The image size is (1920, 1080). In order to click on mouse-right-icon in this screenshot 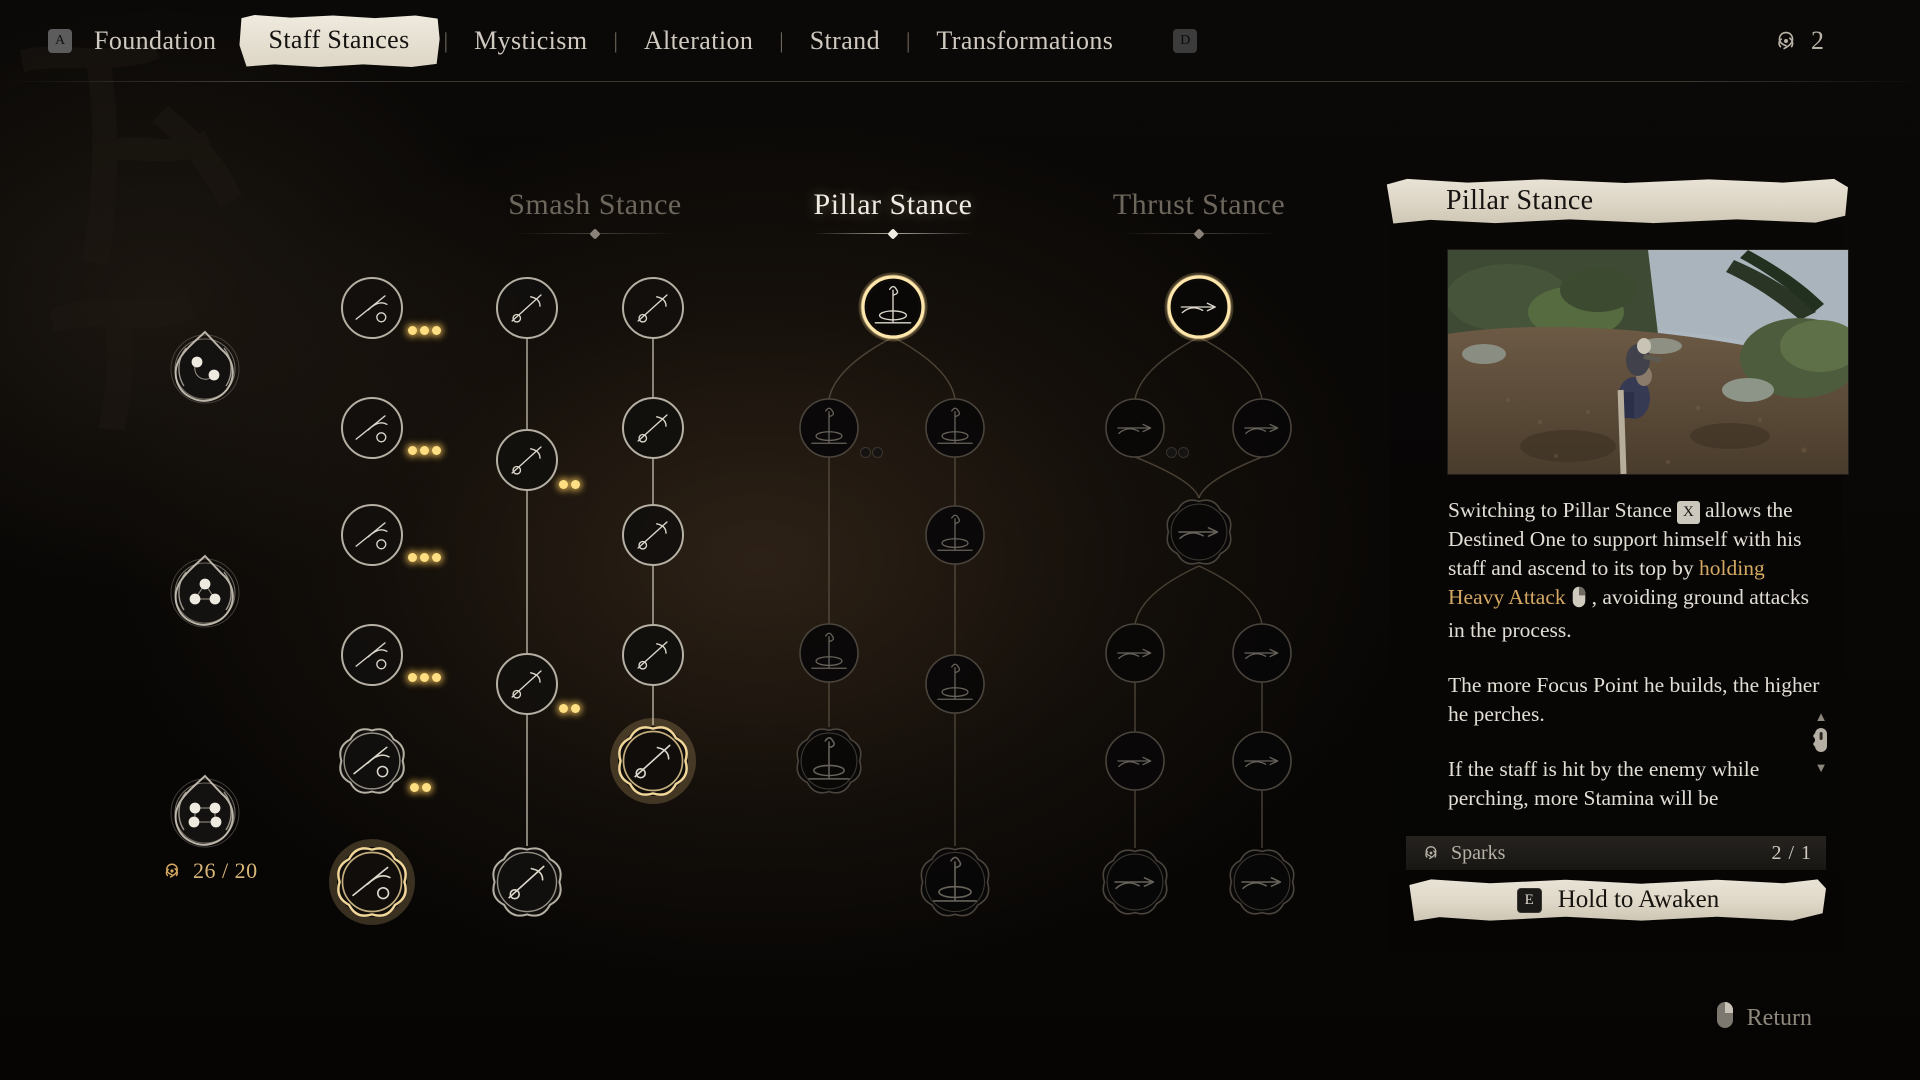, I will do `click(1579, 601)`.